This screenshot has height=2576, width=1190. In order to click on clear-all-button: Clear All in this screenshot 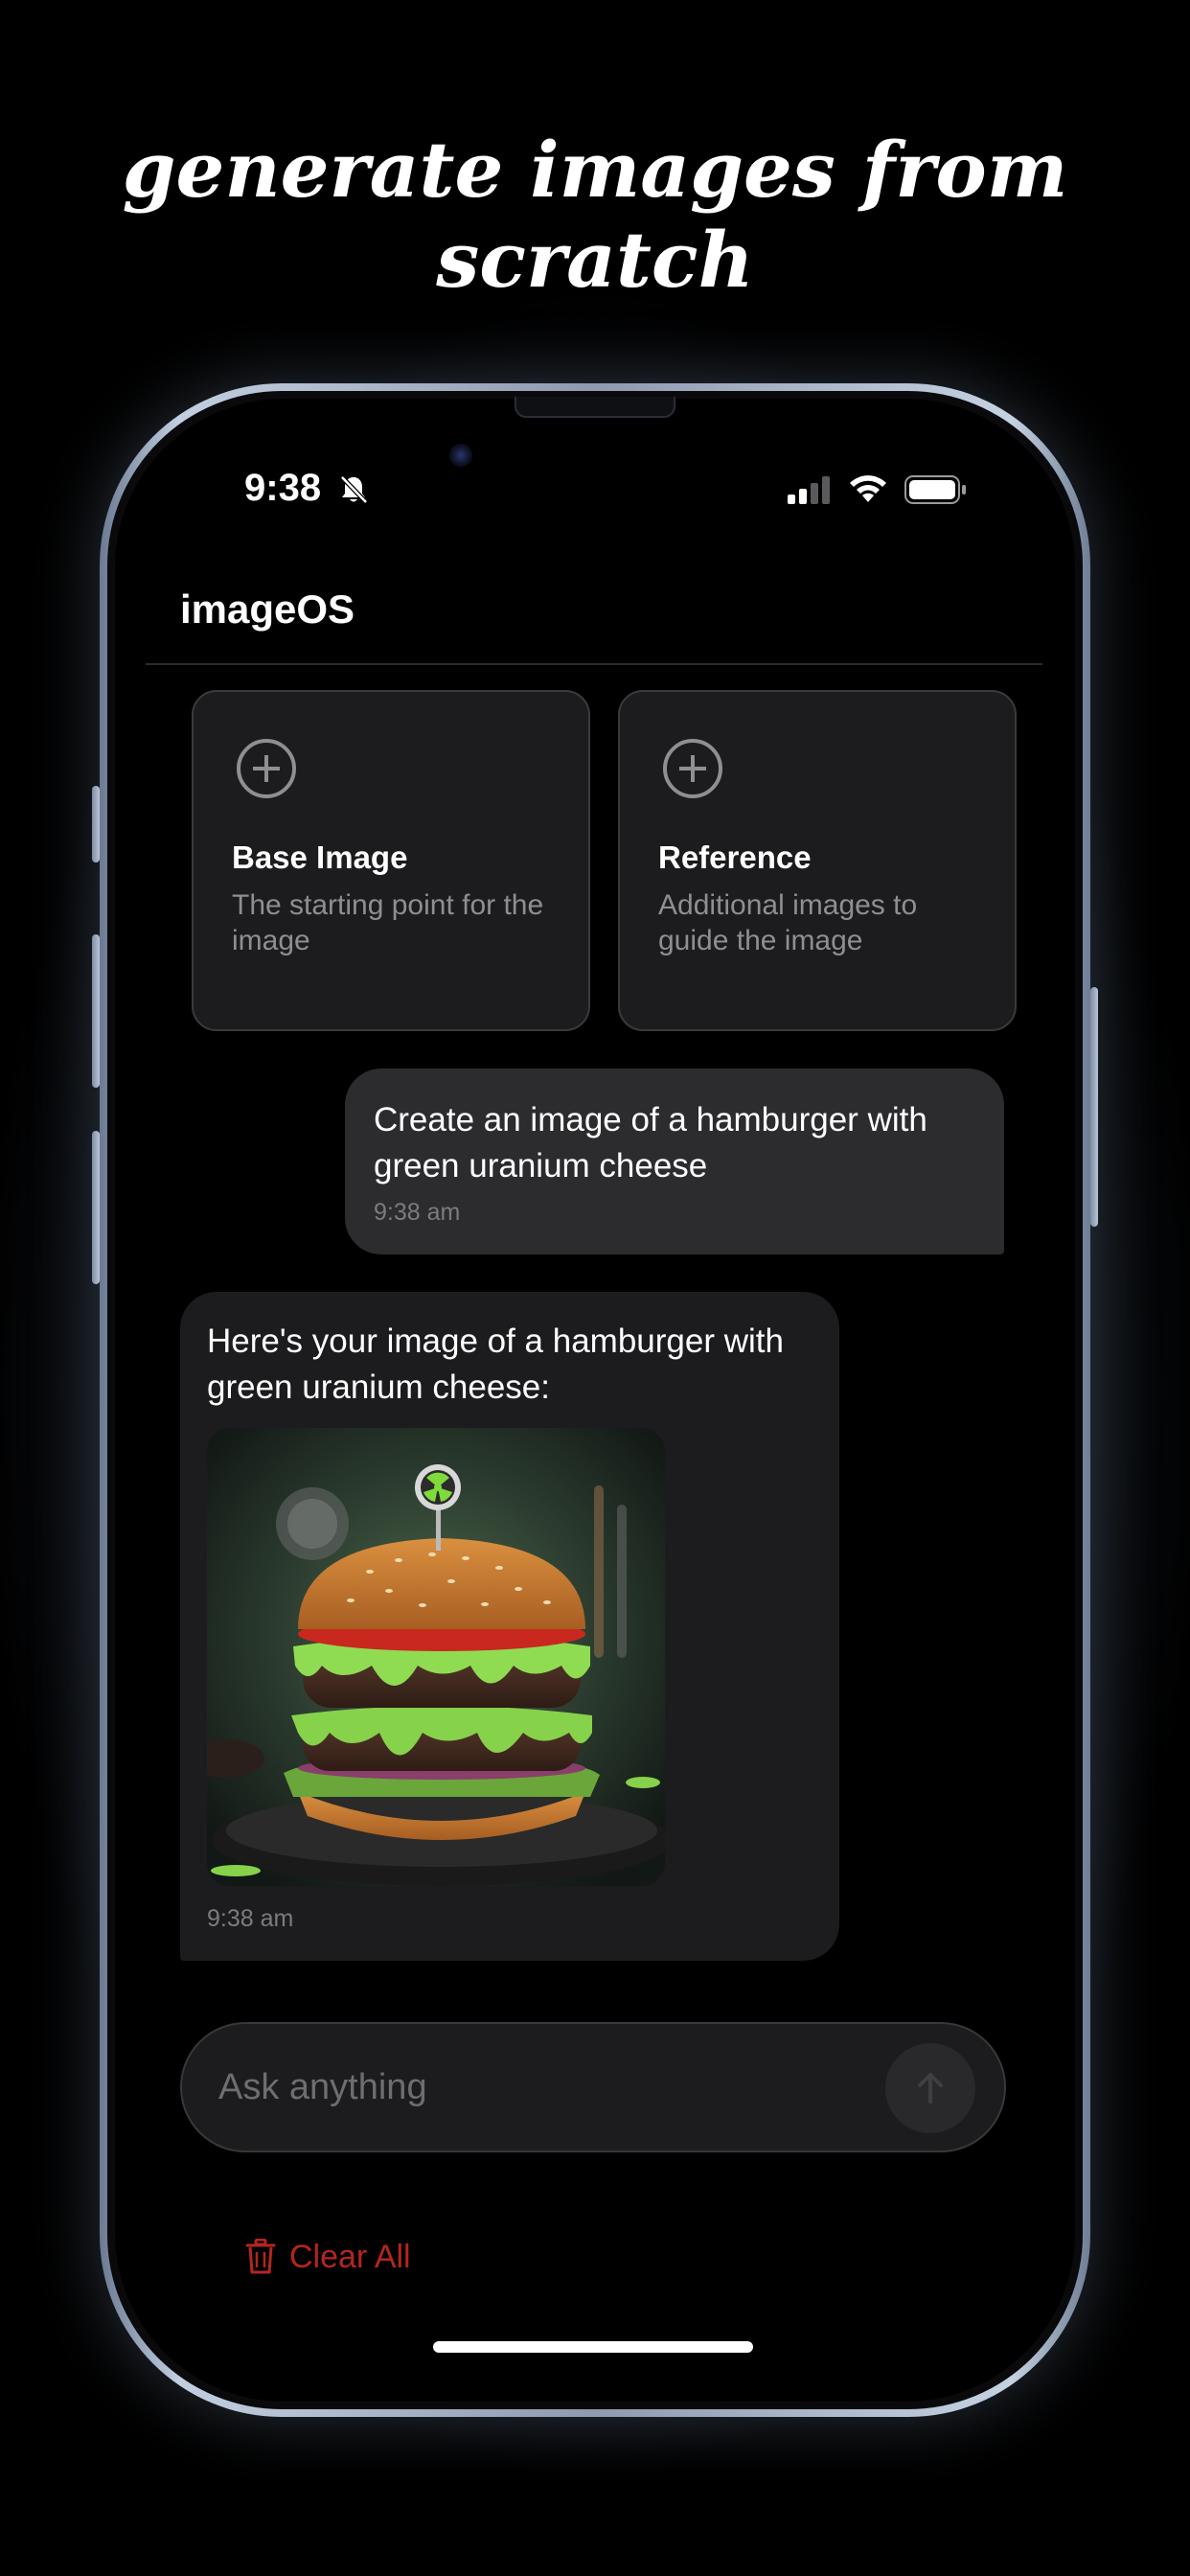, I will do `click(328, 2257)`.